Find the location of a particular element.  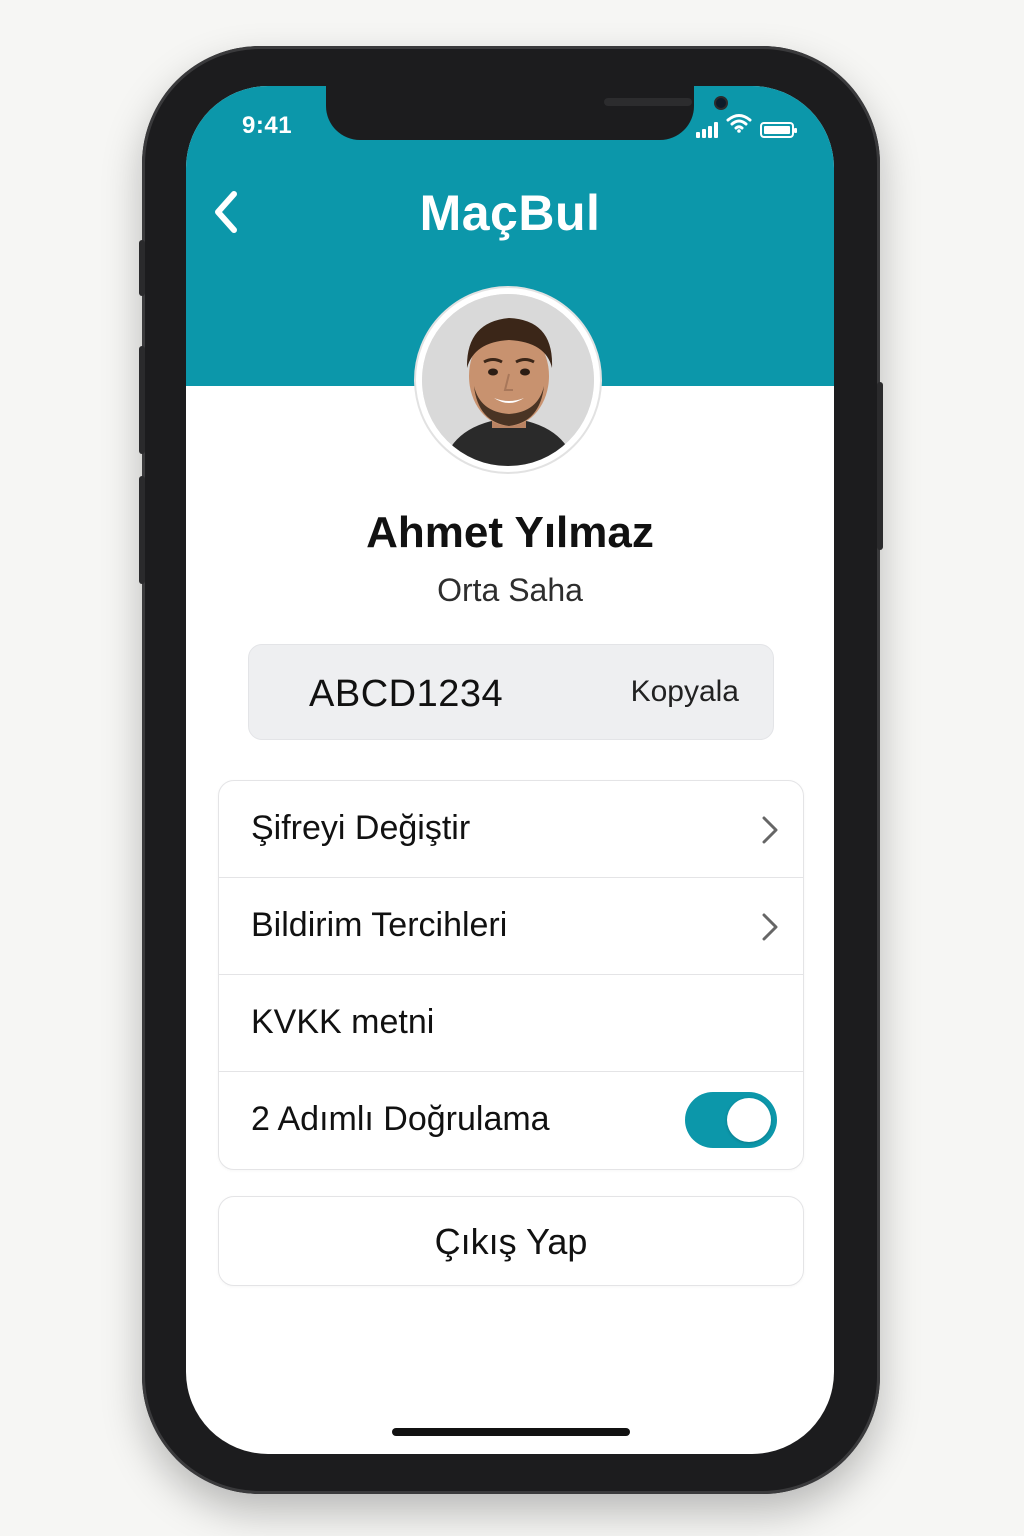

settings-item-label: Bildirim Tercihleri is located at coordinates (379, 925).